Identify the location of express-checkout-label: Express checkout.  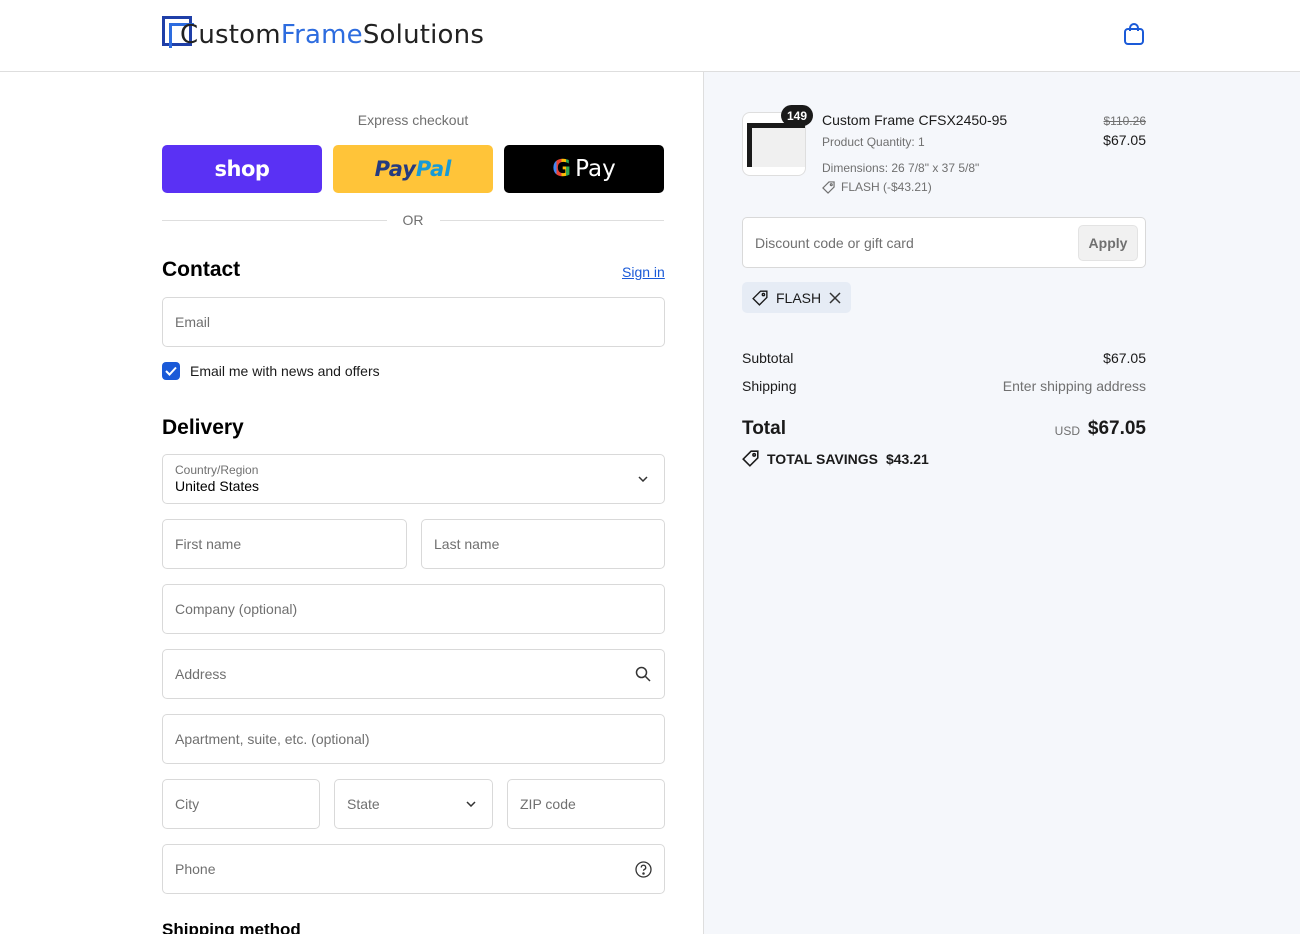
(413, 120).